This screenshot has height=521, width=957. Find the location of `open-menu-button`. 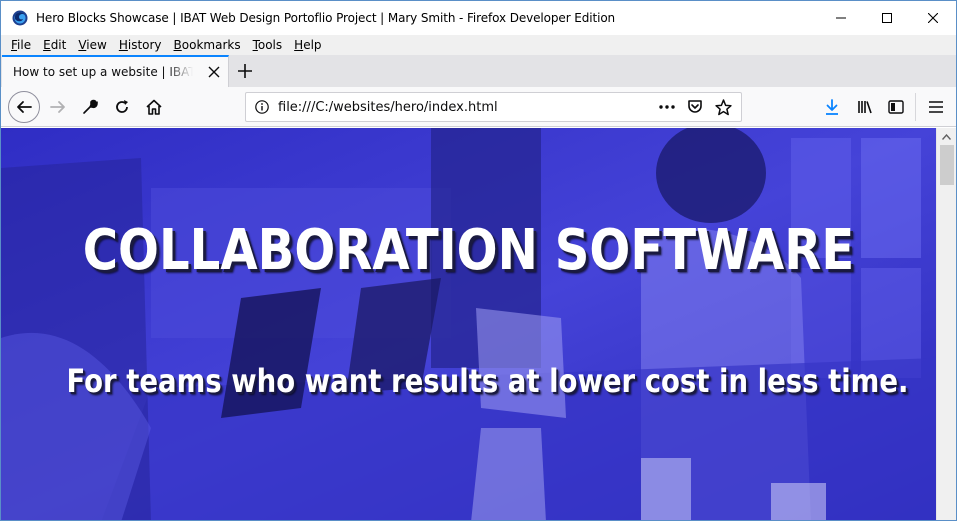

open-menu-button is located at coordinates (936, 107).